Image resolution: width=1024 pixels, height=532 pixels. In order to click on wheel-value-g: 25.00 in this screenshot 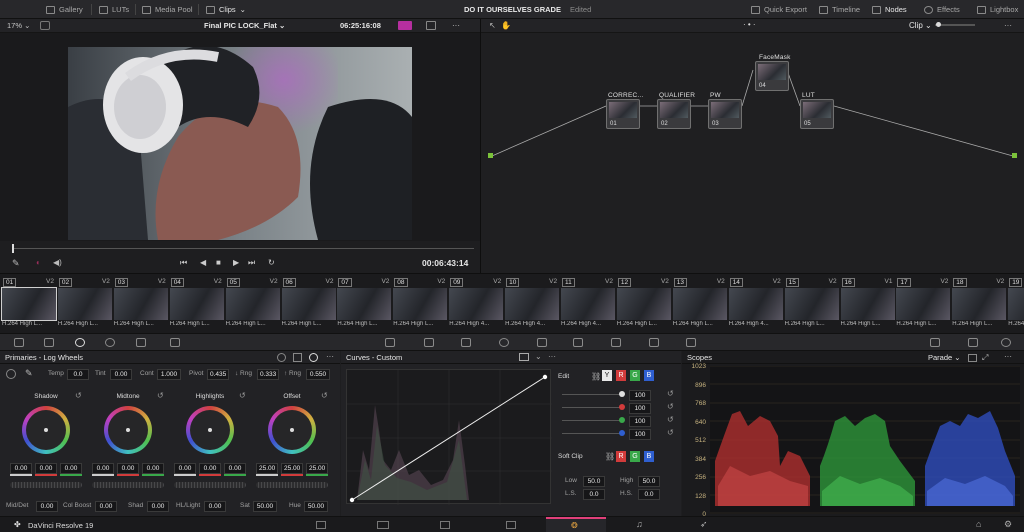, I will do `click(317, 468)`.